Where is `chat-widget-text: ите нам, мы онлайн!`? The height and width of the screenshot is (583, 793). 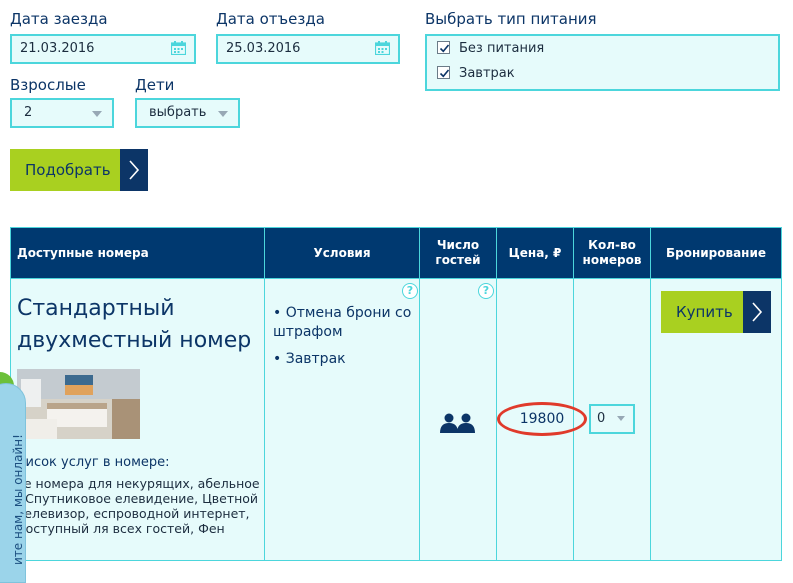
chat-widget-text: ите нам, мы онлайн! is located at coordinates (18, 485).